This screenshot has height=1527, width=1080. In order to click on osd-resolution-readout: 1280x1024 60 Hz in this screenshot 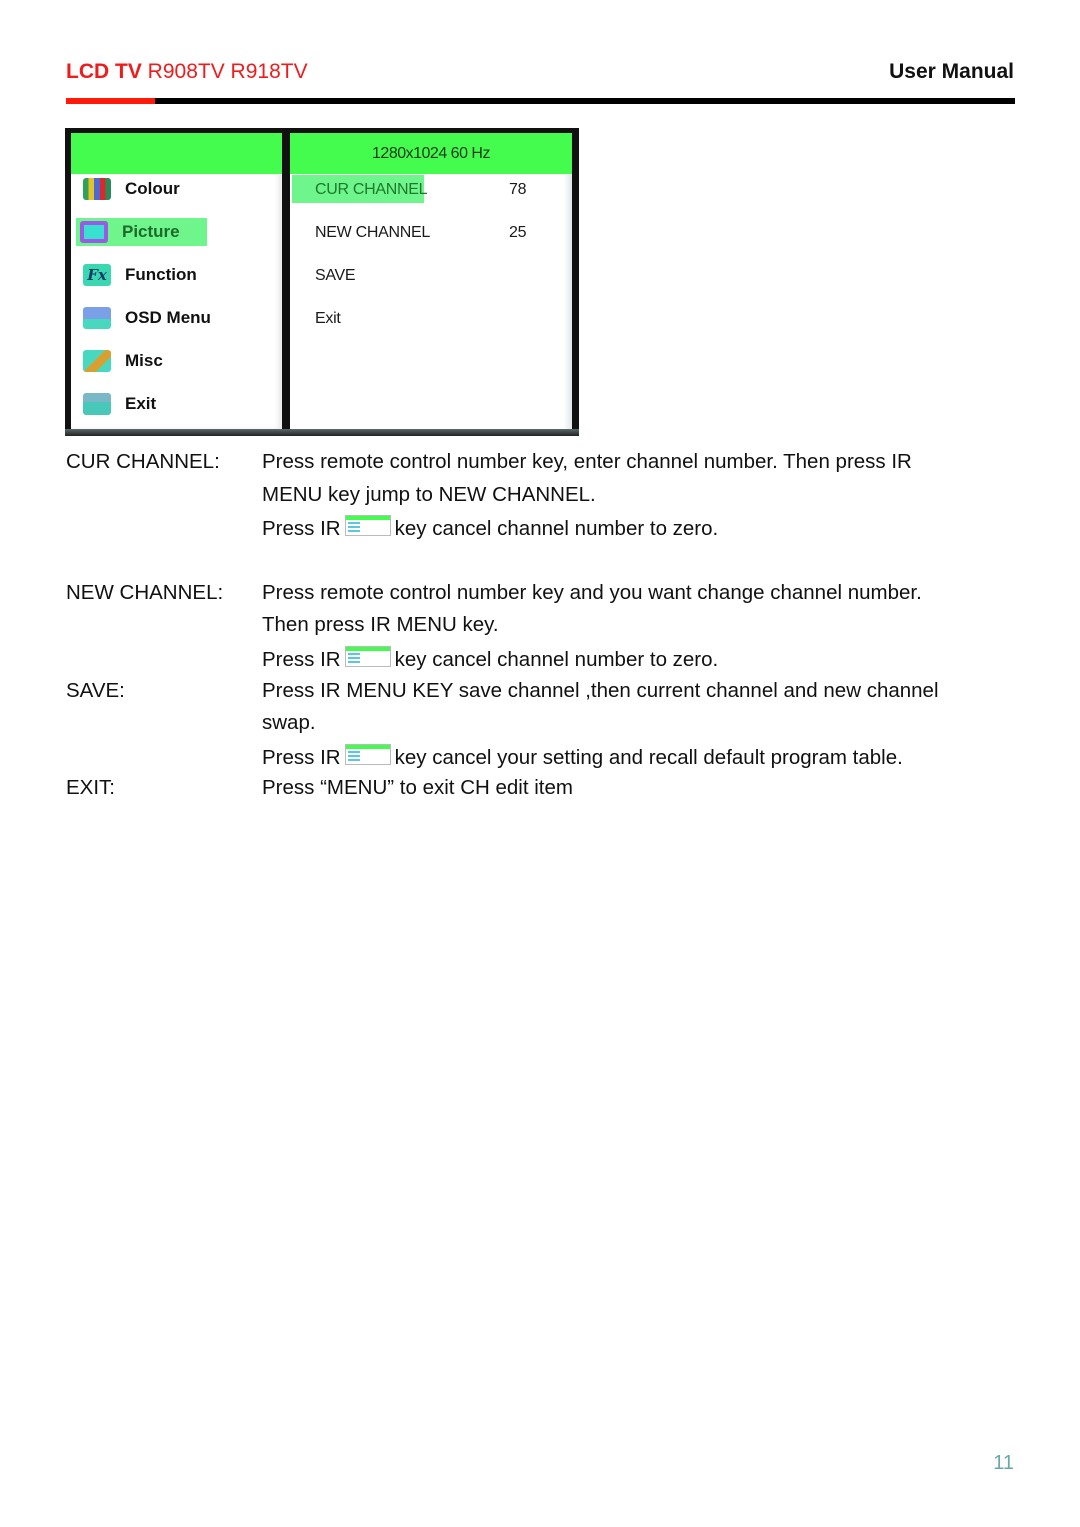, I will do `click(431, 153)`.